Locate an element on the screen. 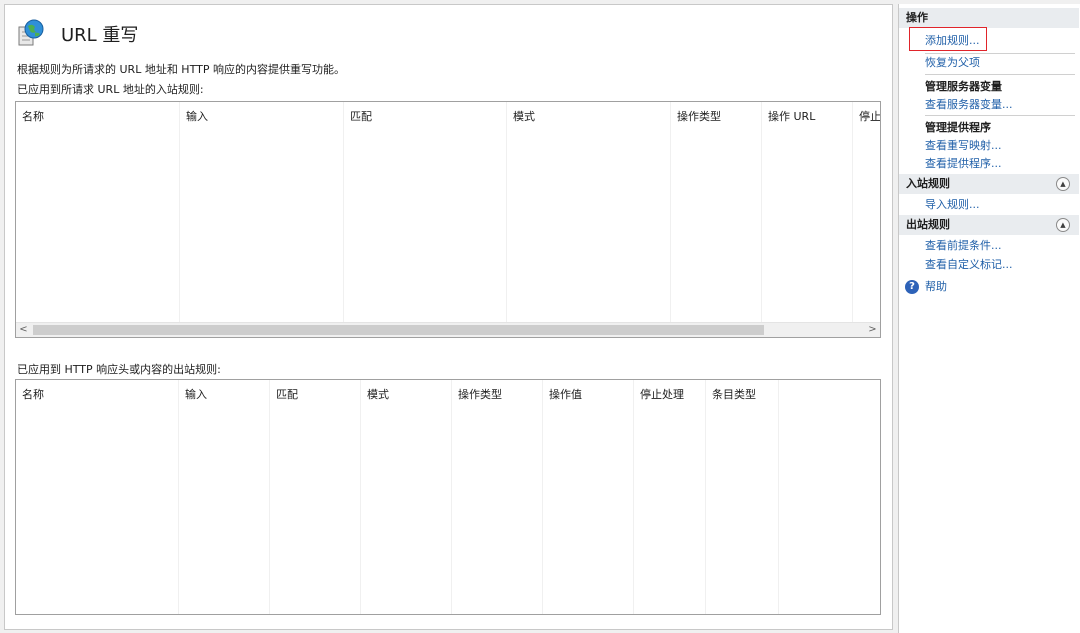 This screenshot has height=633, width=1080. outbound-rules-label: 已应用到 HTTP 响应头或内容的出站规则: is located at coordinates (119, 369).